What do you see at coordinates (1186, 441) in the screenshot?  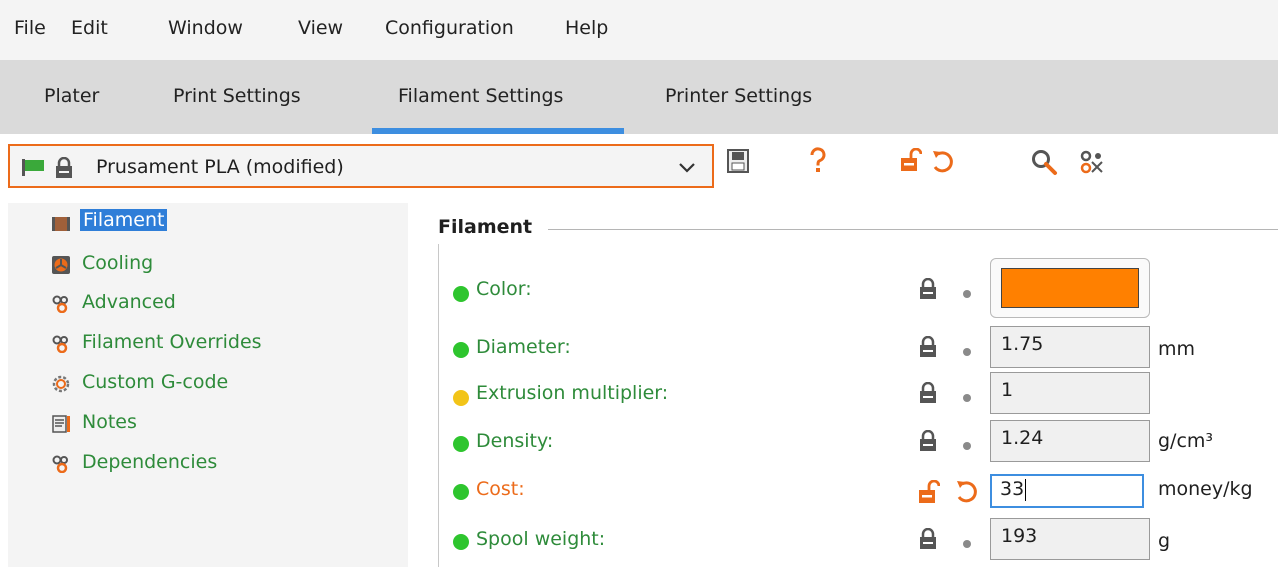 I see `unit-label: g/cm³` at bounding box center [1186, 441].